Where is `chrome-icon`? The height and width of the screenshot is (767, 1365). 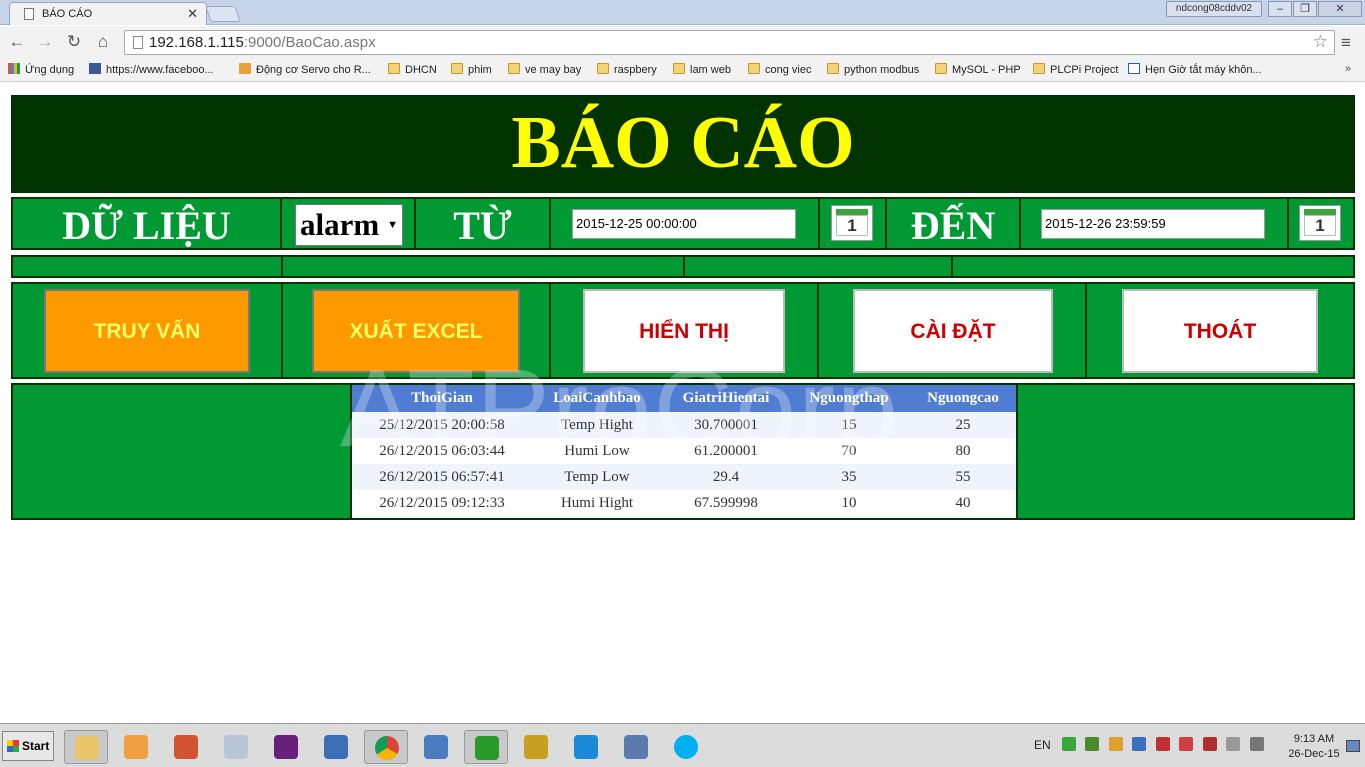 chrome-icon is located at coordinates (386, 747).